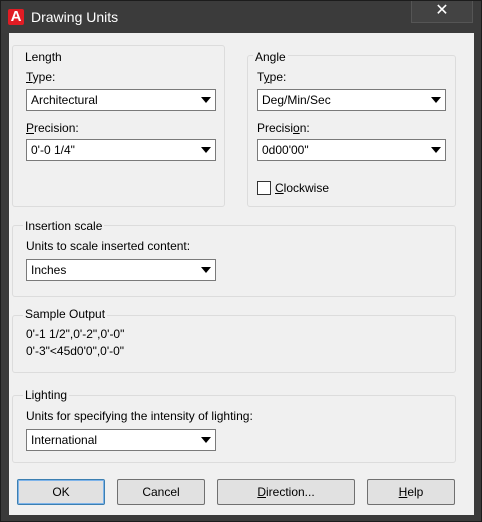  Describe the element at coordinates (121, 270) in the screenshot. I see `insertion-units-dropdown: Inches` at that location.